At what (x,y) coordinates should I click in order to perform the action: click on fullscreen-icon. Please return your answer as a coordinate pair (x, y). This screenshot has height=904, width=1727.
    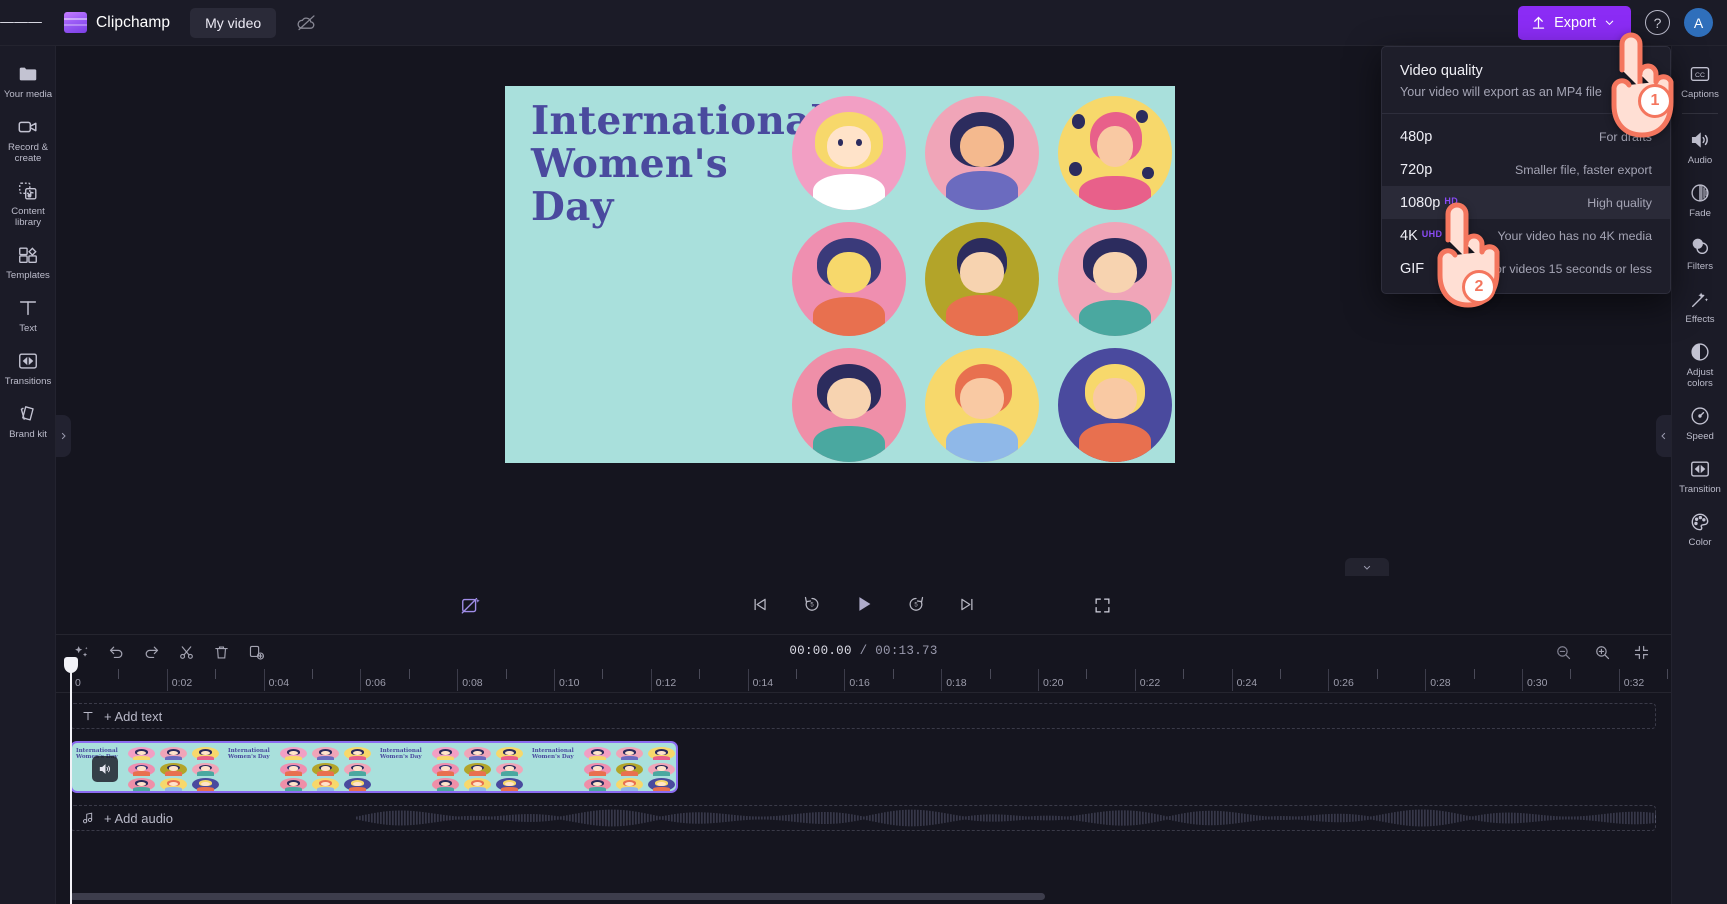
    Looking at the image, I should click on (1102, 605).